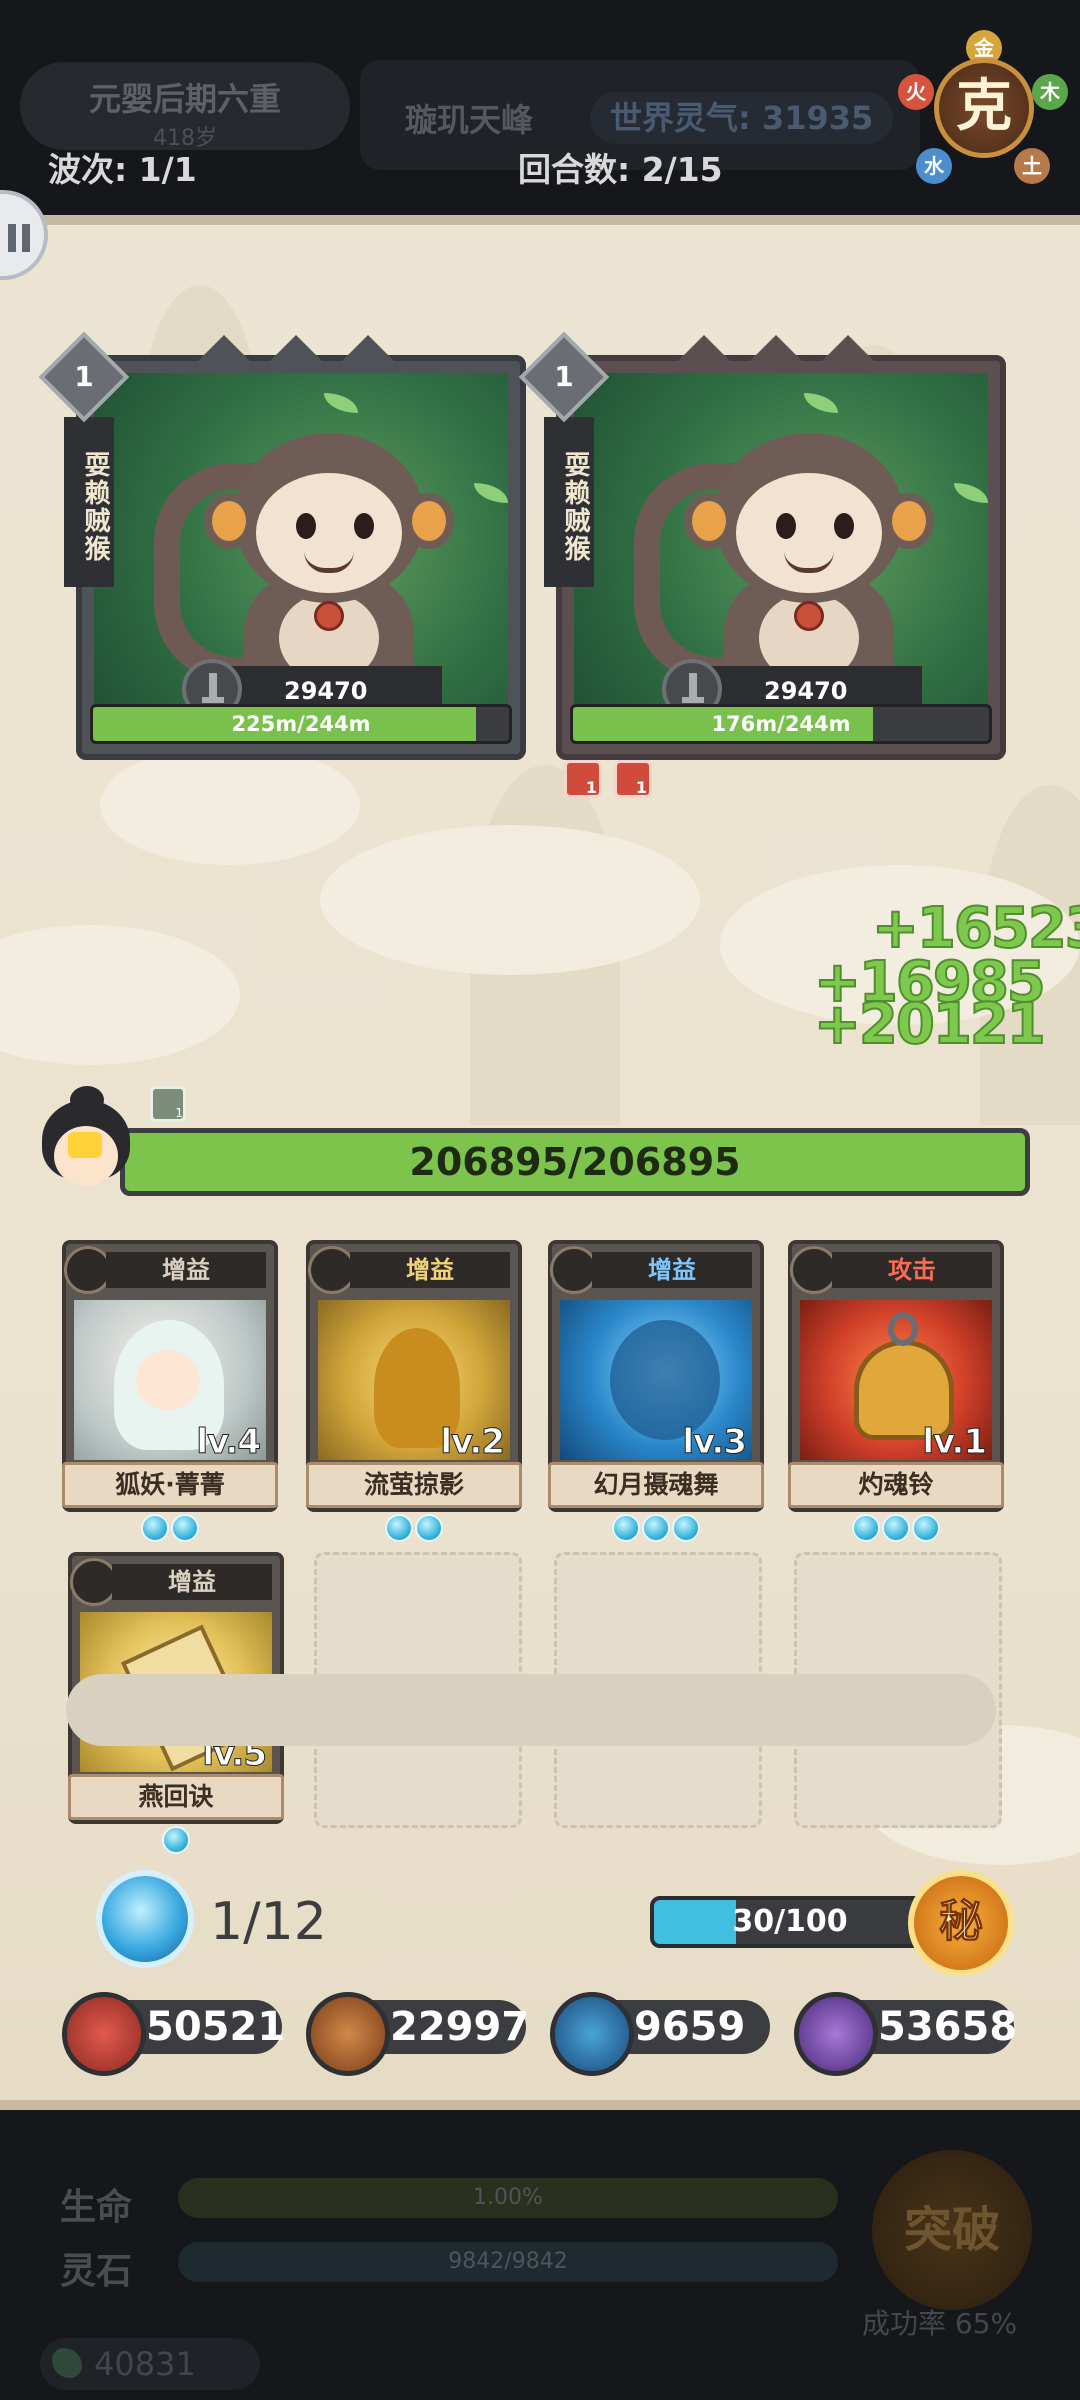  I want to click on water-element: 水, so click(934, 166).